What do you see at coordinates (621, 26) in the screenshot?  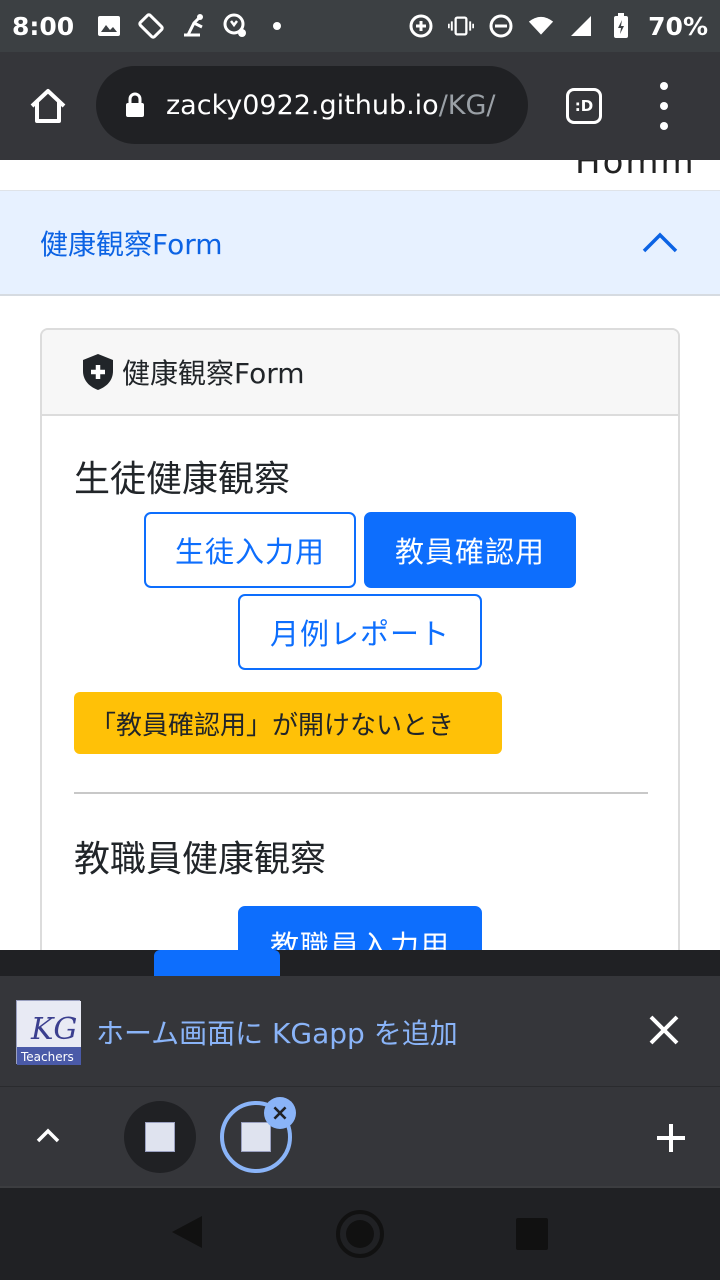 I see `battery-icon` at bounding box center [621, 26].